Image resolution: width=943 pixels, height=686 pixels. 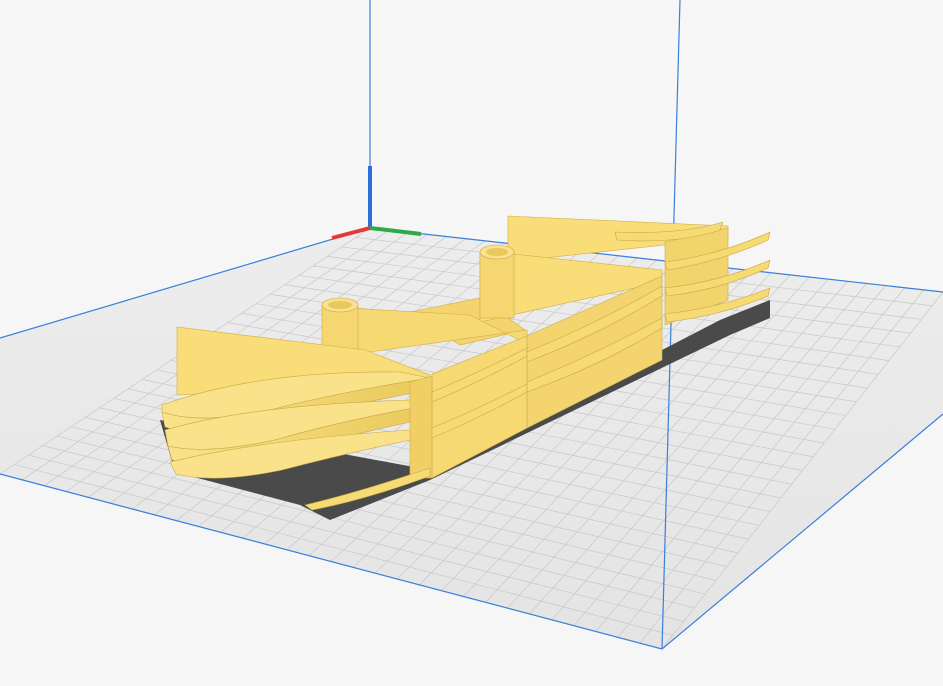 I want to click on model-front-right-face, so click(x=421, y=427).